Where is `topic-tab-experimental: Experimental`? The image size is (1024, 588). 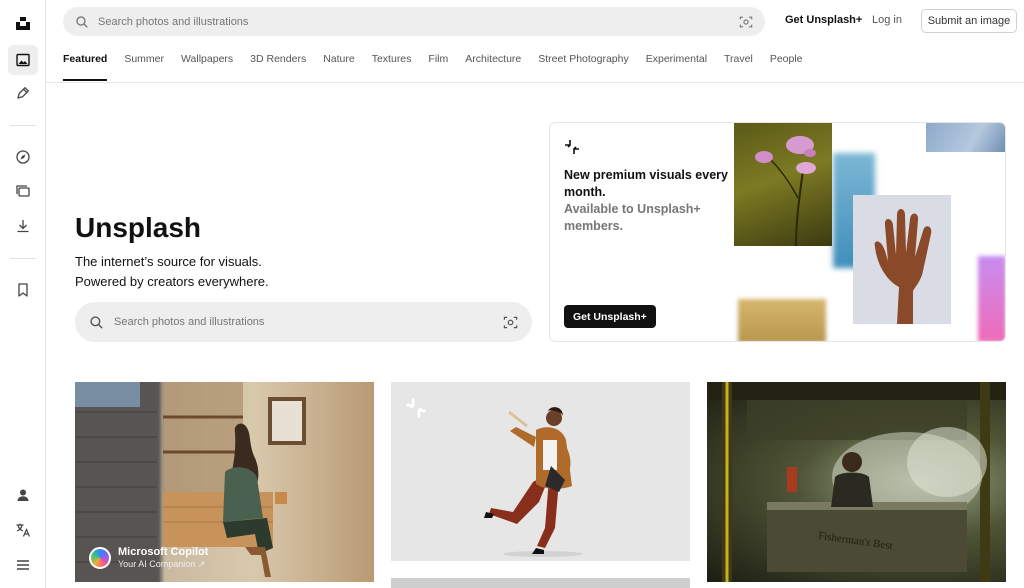
topic-tab-experimental: Experimental is located at coordinates (676, 67).